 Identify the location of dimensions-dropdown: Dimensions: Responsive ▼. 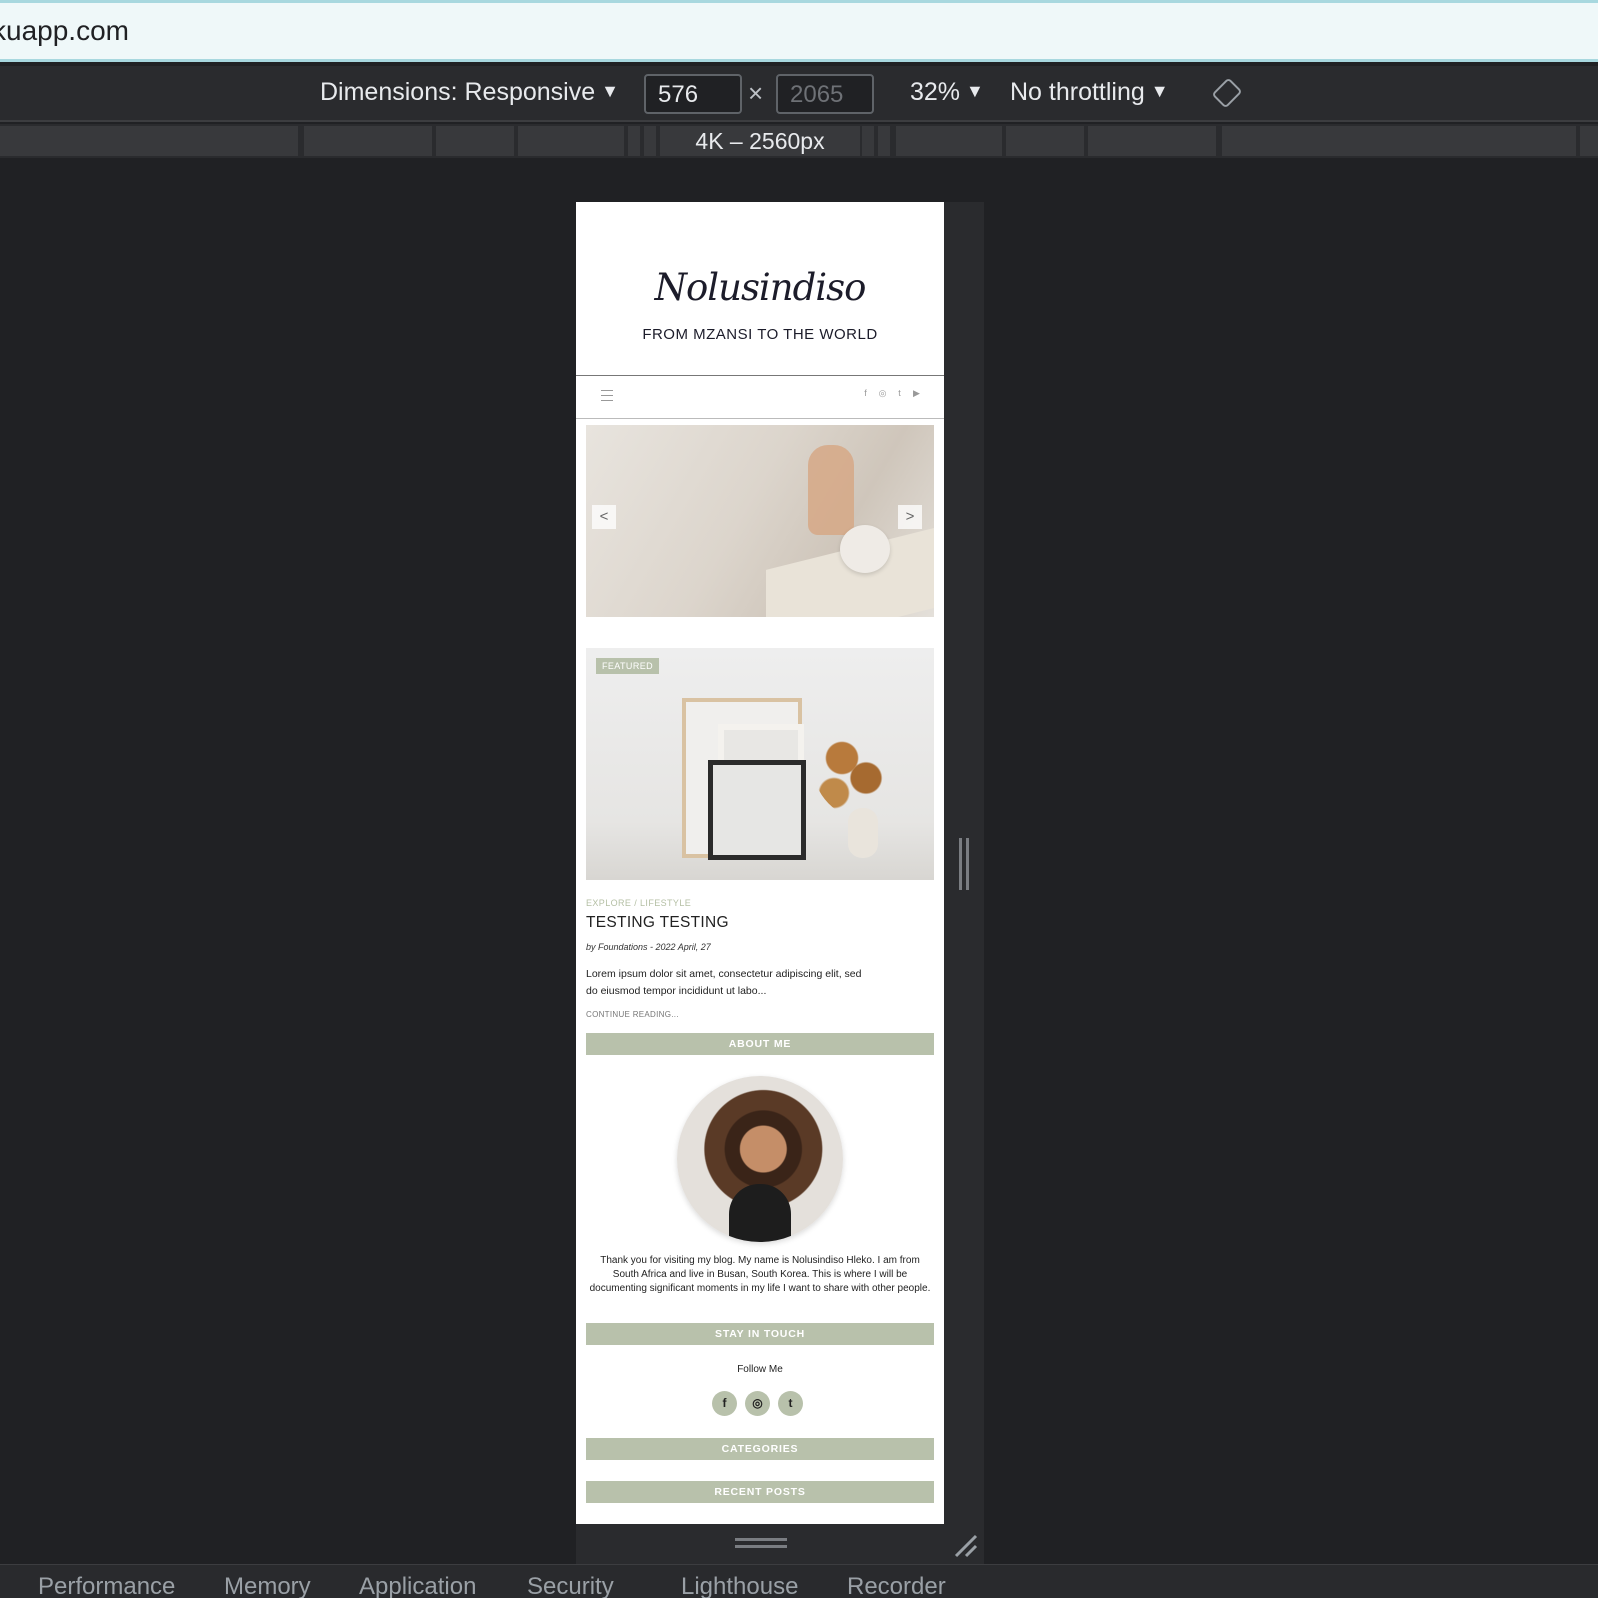
(469, 92).